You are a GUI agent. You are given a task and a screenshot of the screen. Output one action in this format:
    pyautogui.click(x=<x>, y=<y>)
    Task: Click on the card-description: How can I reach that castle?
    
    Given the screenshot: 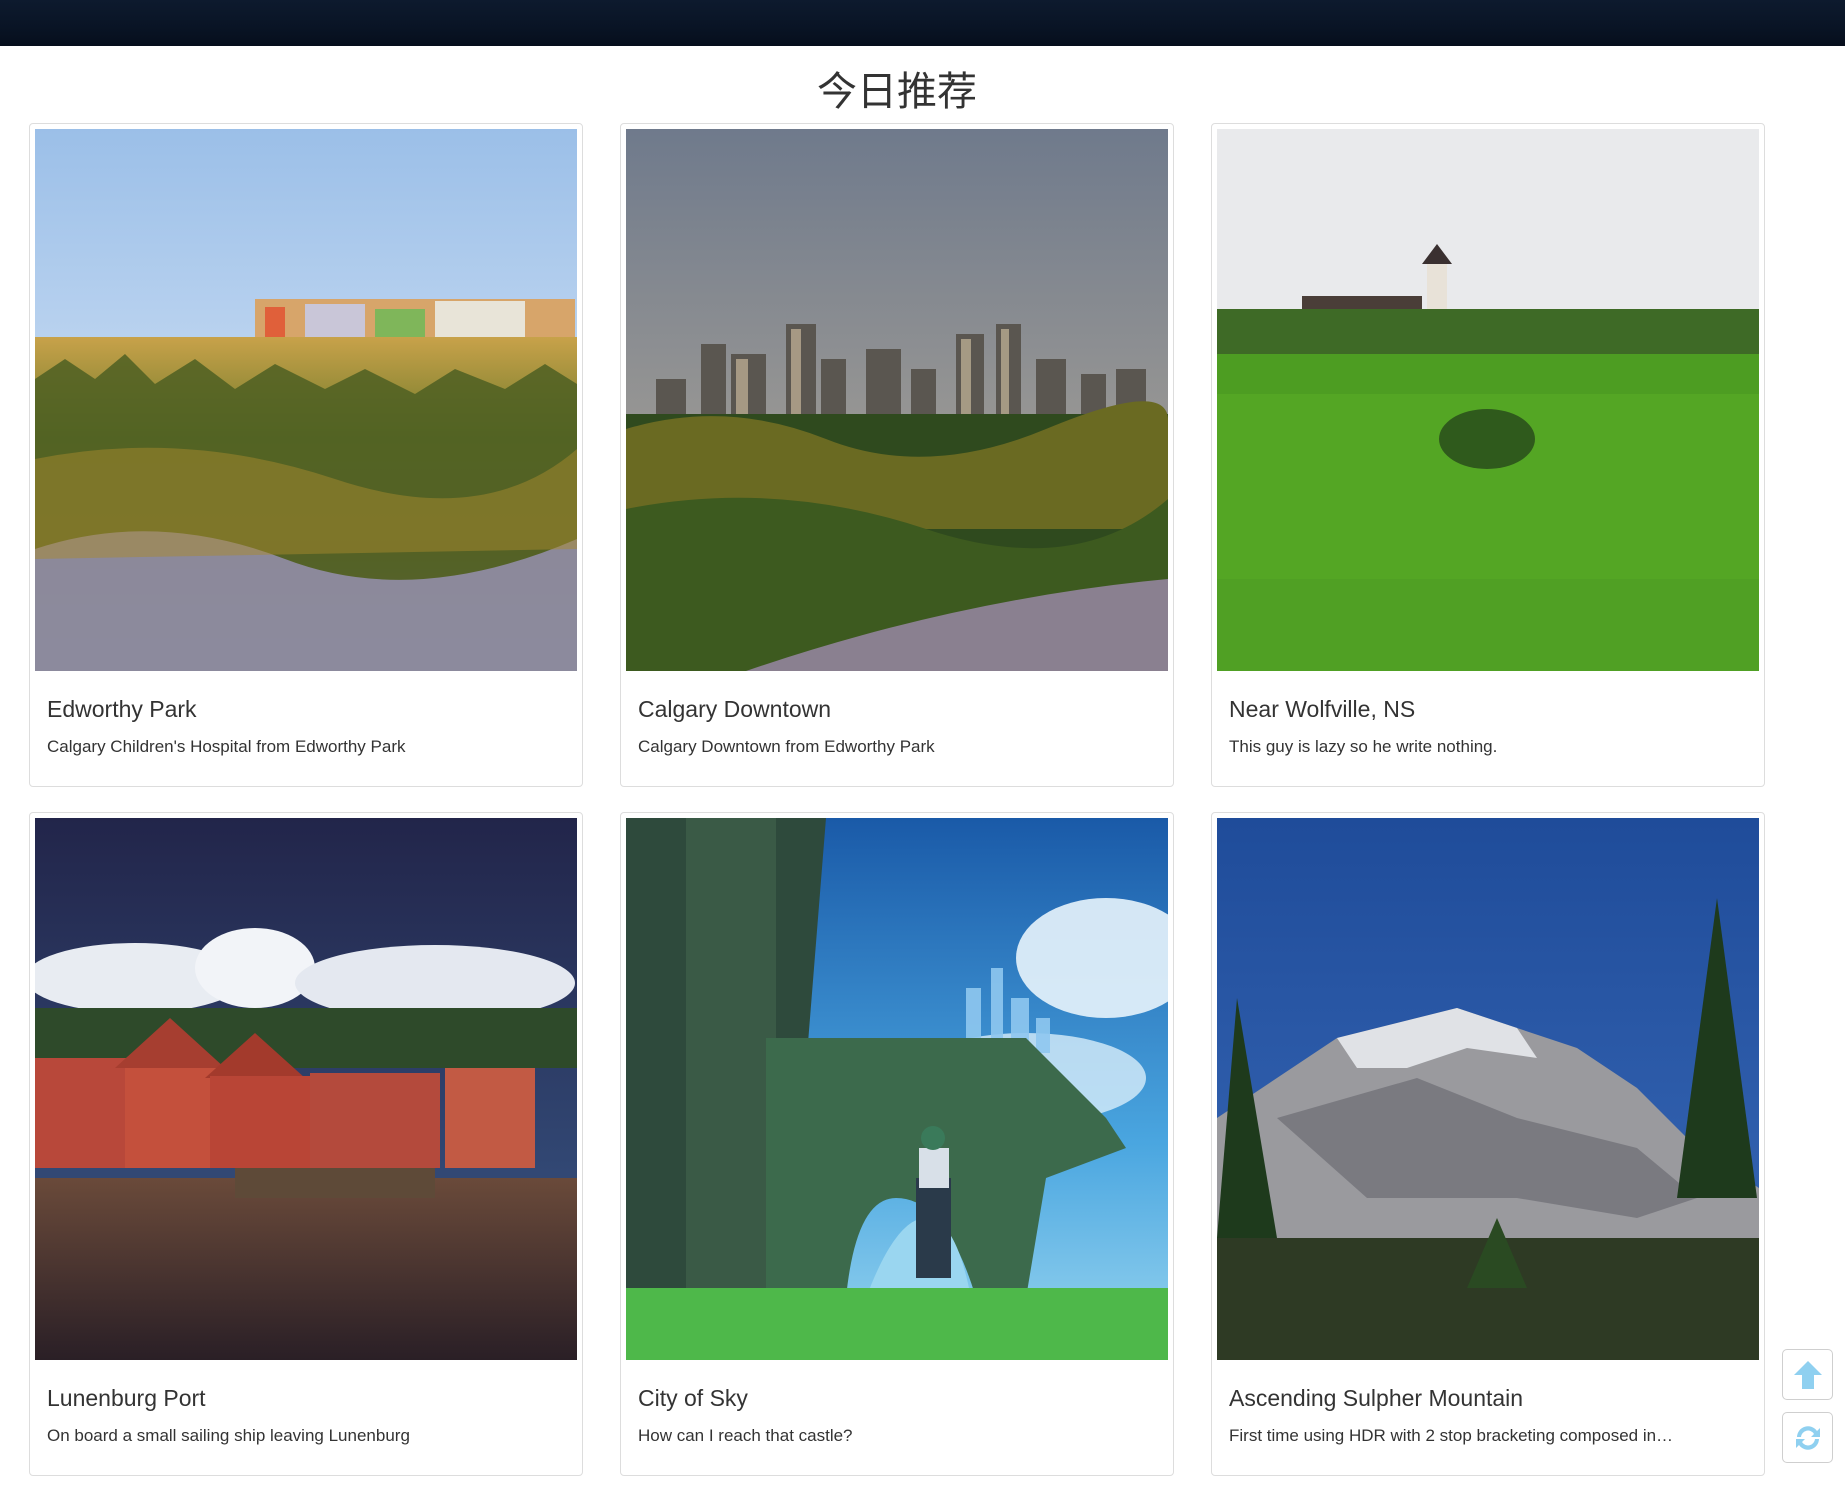 What is the action you would take?
    pyautogui.click(x=745, y=1435)
    